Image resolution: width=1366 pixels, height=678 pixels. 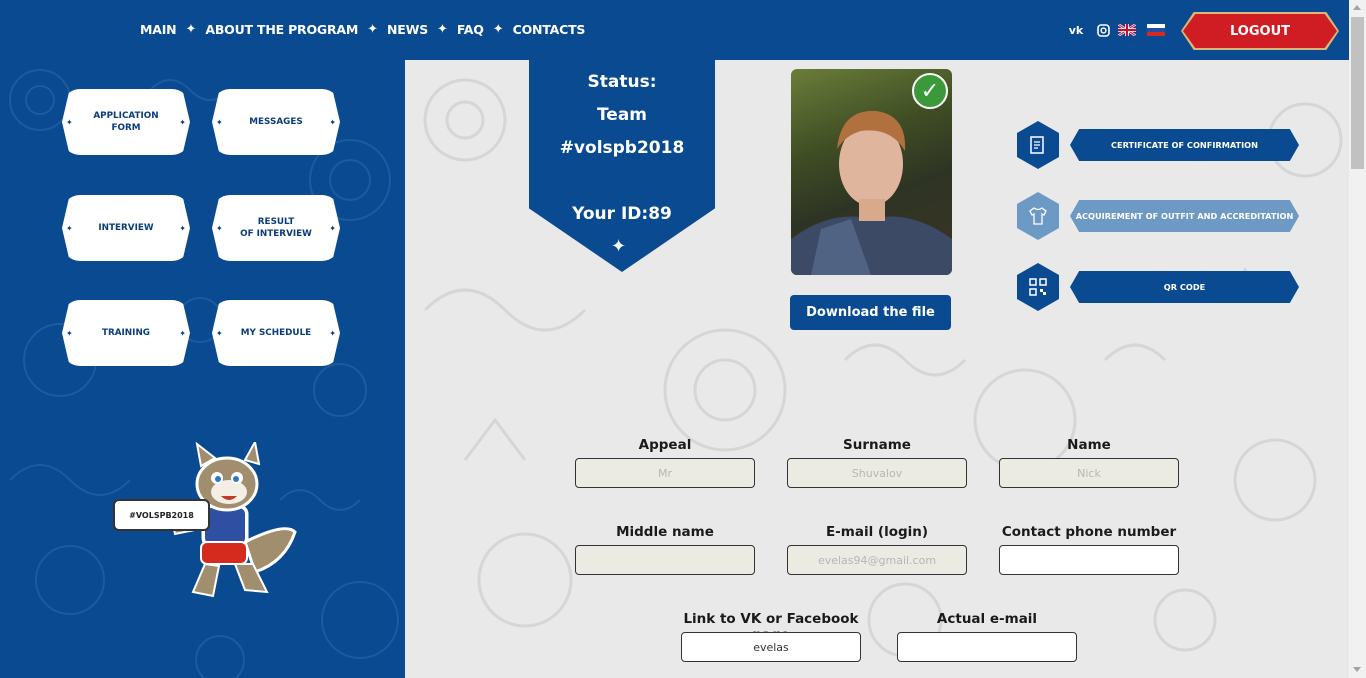 I want to click on tshirt-icon, so click(x=1038, y=216).